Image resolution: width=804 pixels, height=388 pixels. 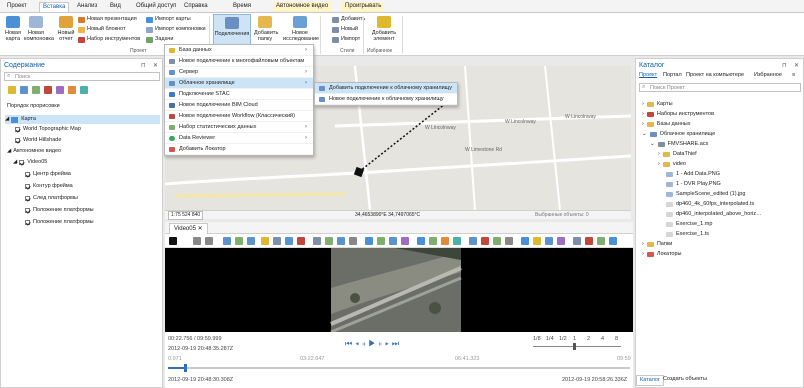 I want to click on new-report-button: Новый отчет, so click(x=66, y=29).